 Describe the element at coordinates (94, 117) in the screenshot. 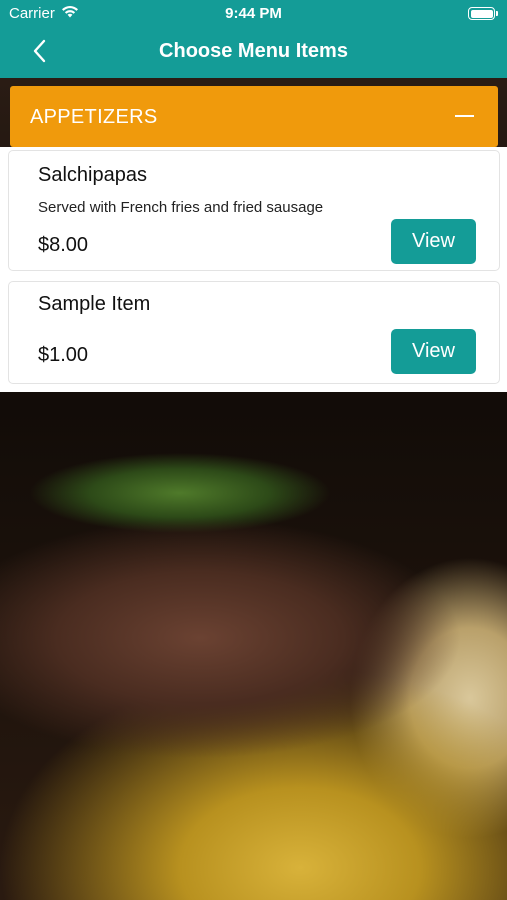

I see `section-title: APPETIZERS` at that location.